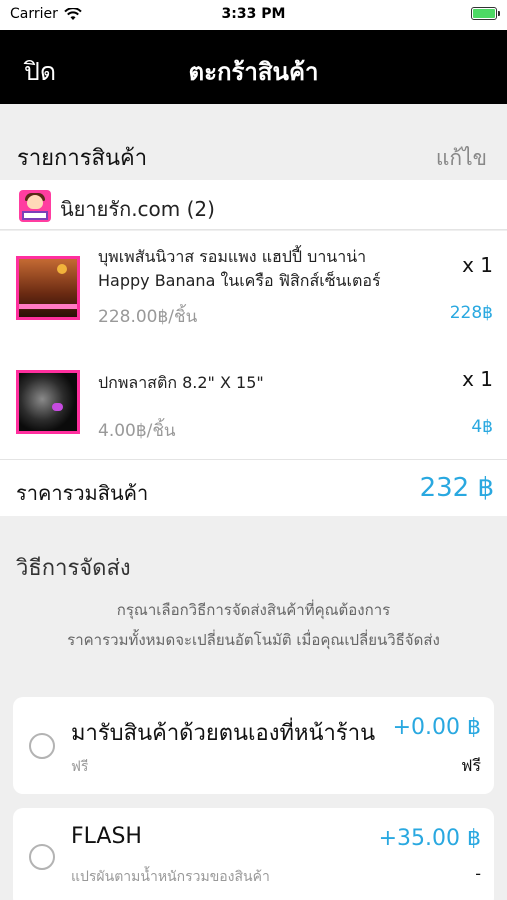  Describe the element at coordinates (471, 765) in the screenshot. I see `shipping-option-note: ฟรี` at that location.